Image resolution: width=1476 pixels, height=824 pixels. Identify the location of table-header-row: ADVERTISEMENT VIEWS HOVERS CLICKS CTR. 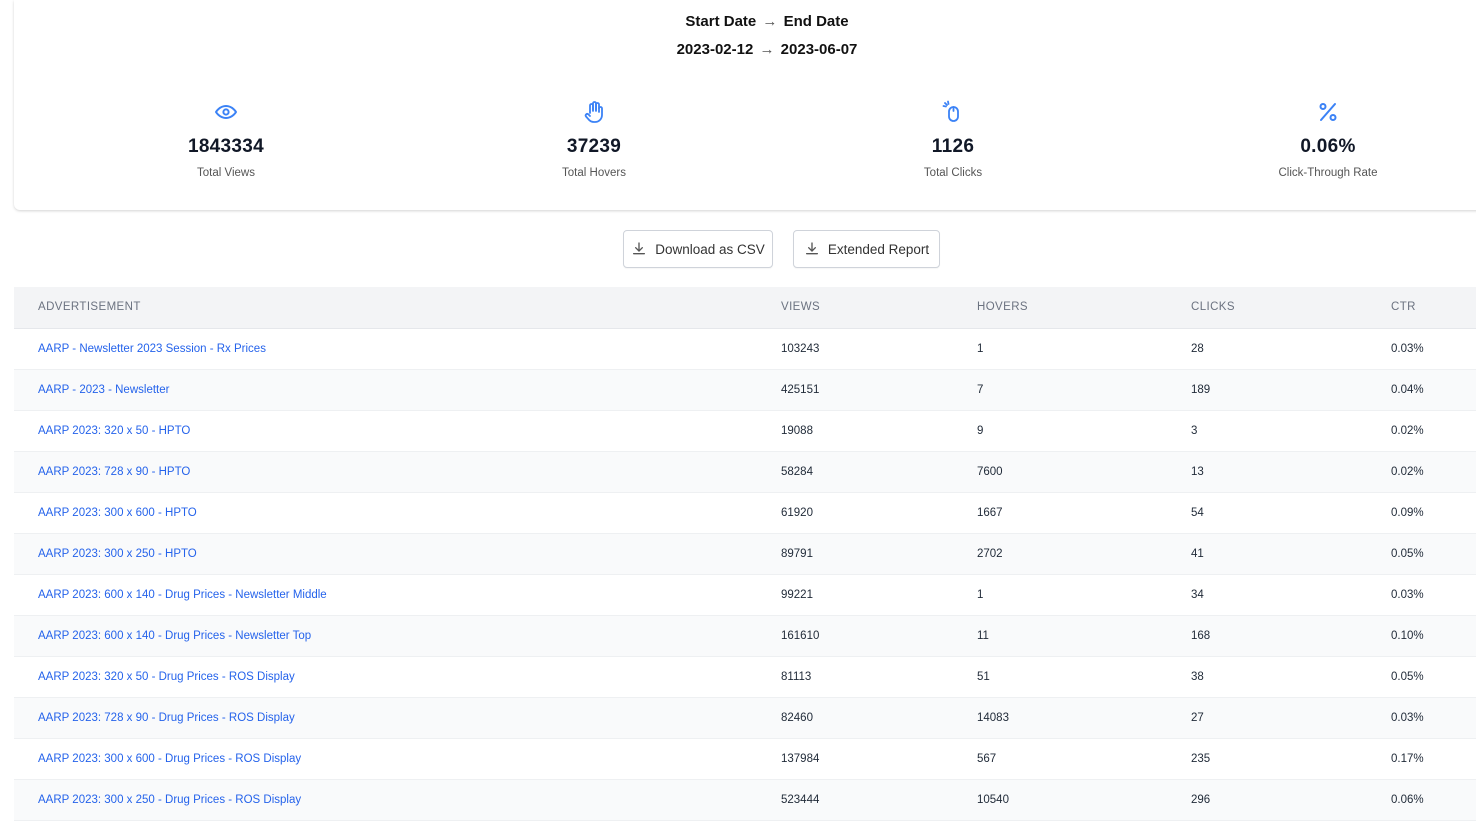
(745, 308).